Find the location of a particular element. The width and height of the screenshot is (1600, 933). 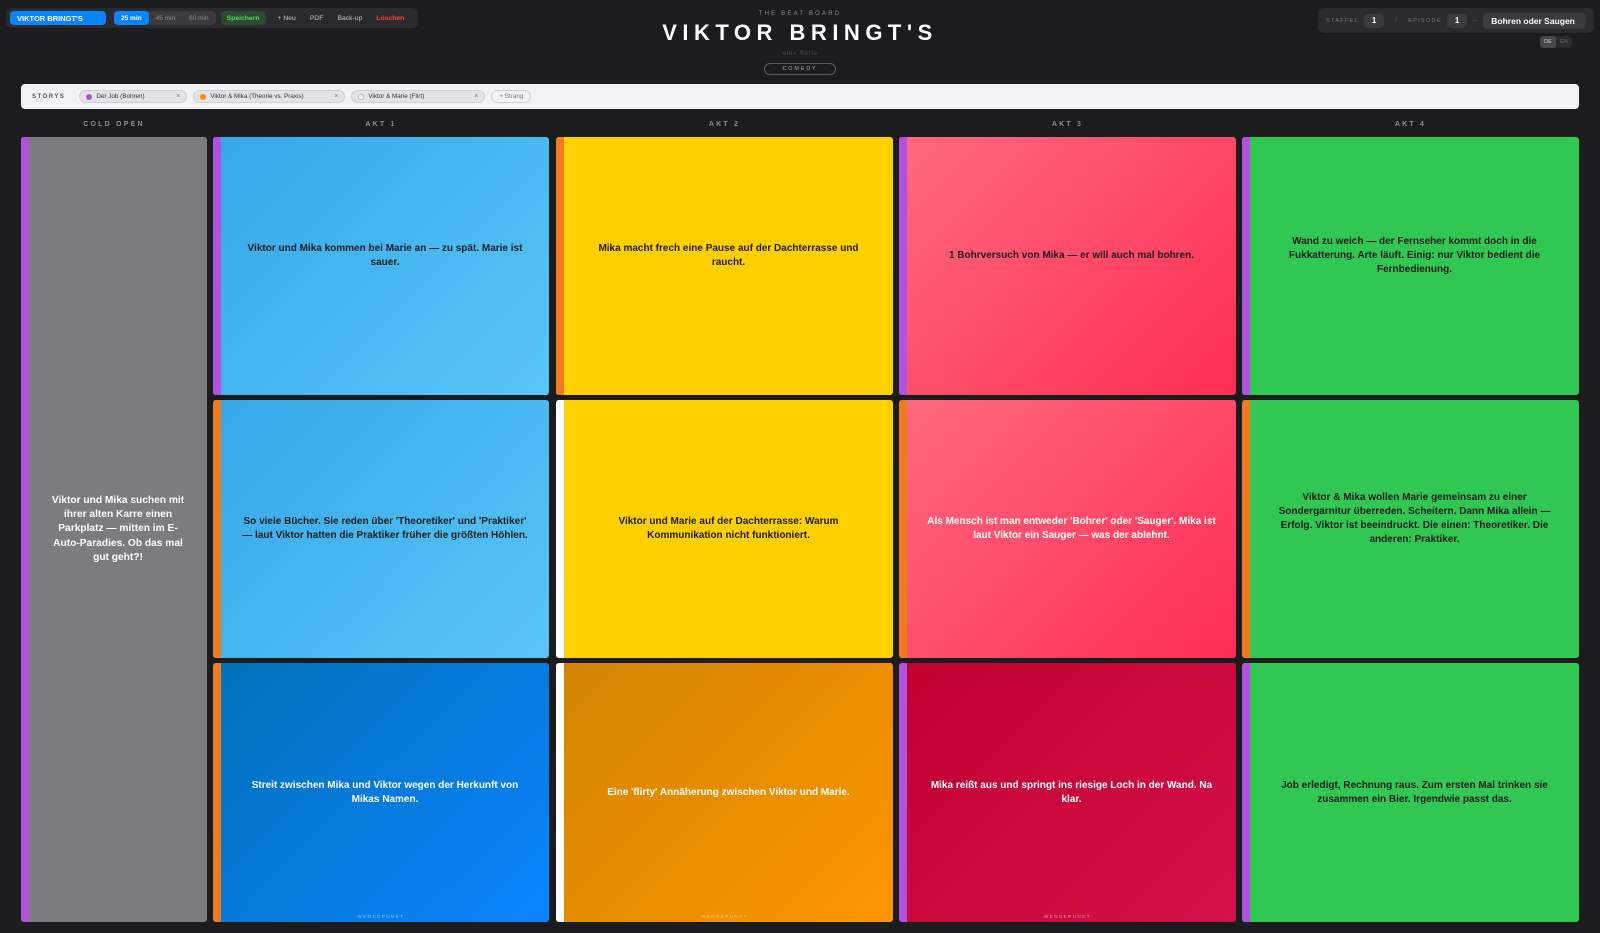

strand-label: Viktor & Marie (Flirt) is located at coordinates (419, 96).